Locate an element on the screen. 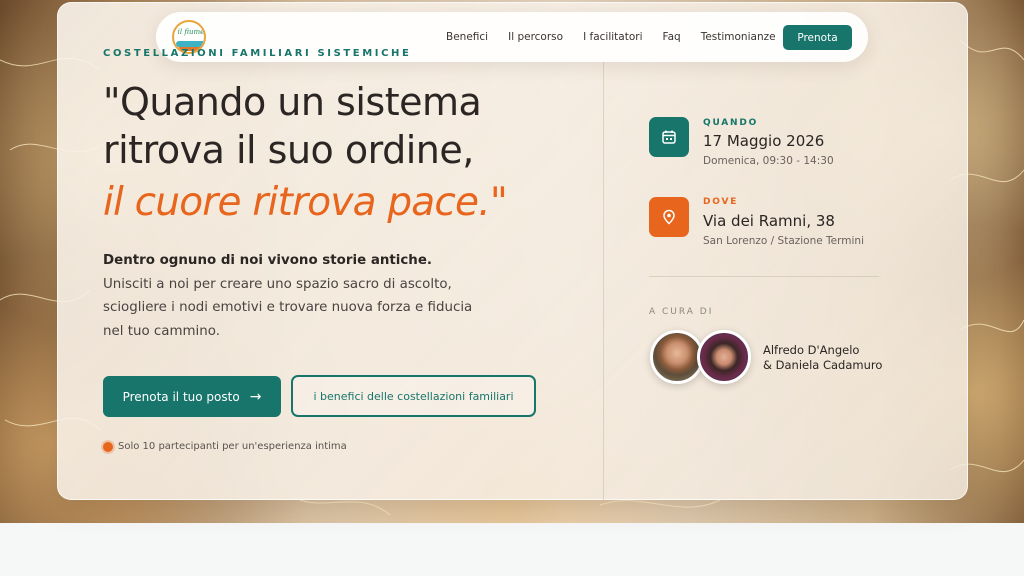  where-icon-box is located at coordinates (669, 217).